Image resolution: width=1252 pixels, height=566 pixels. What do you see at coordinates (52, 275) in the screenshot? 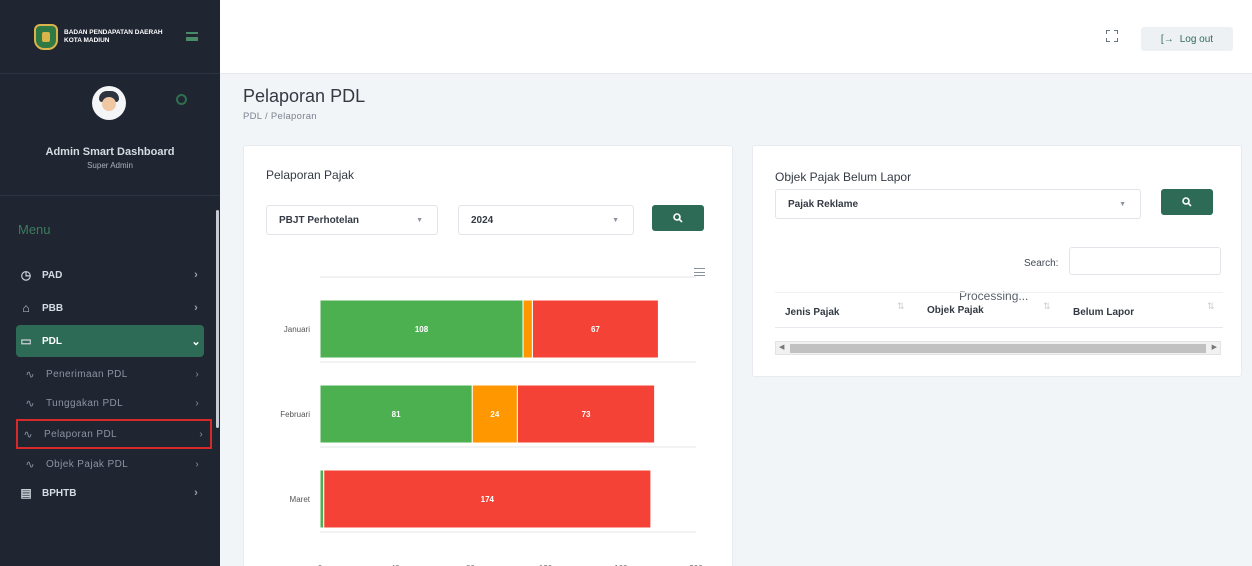
I see `sidebar-item-label: PAD` at bounding box center [52, 275].